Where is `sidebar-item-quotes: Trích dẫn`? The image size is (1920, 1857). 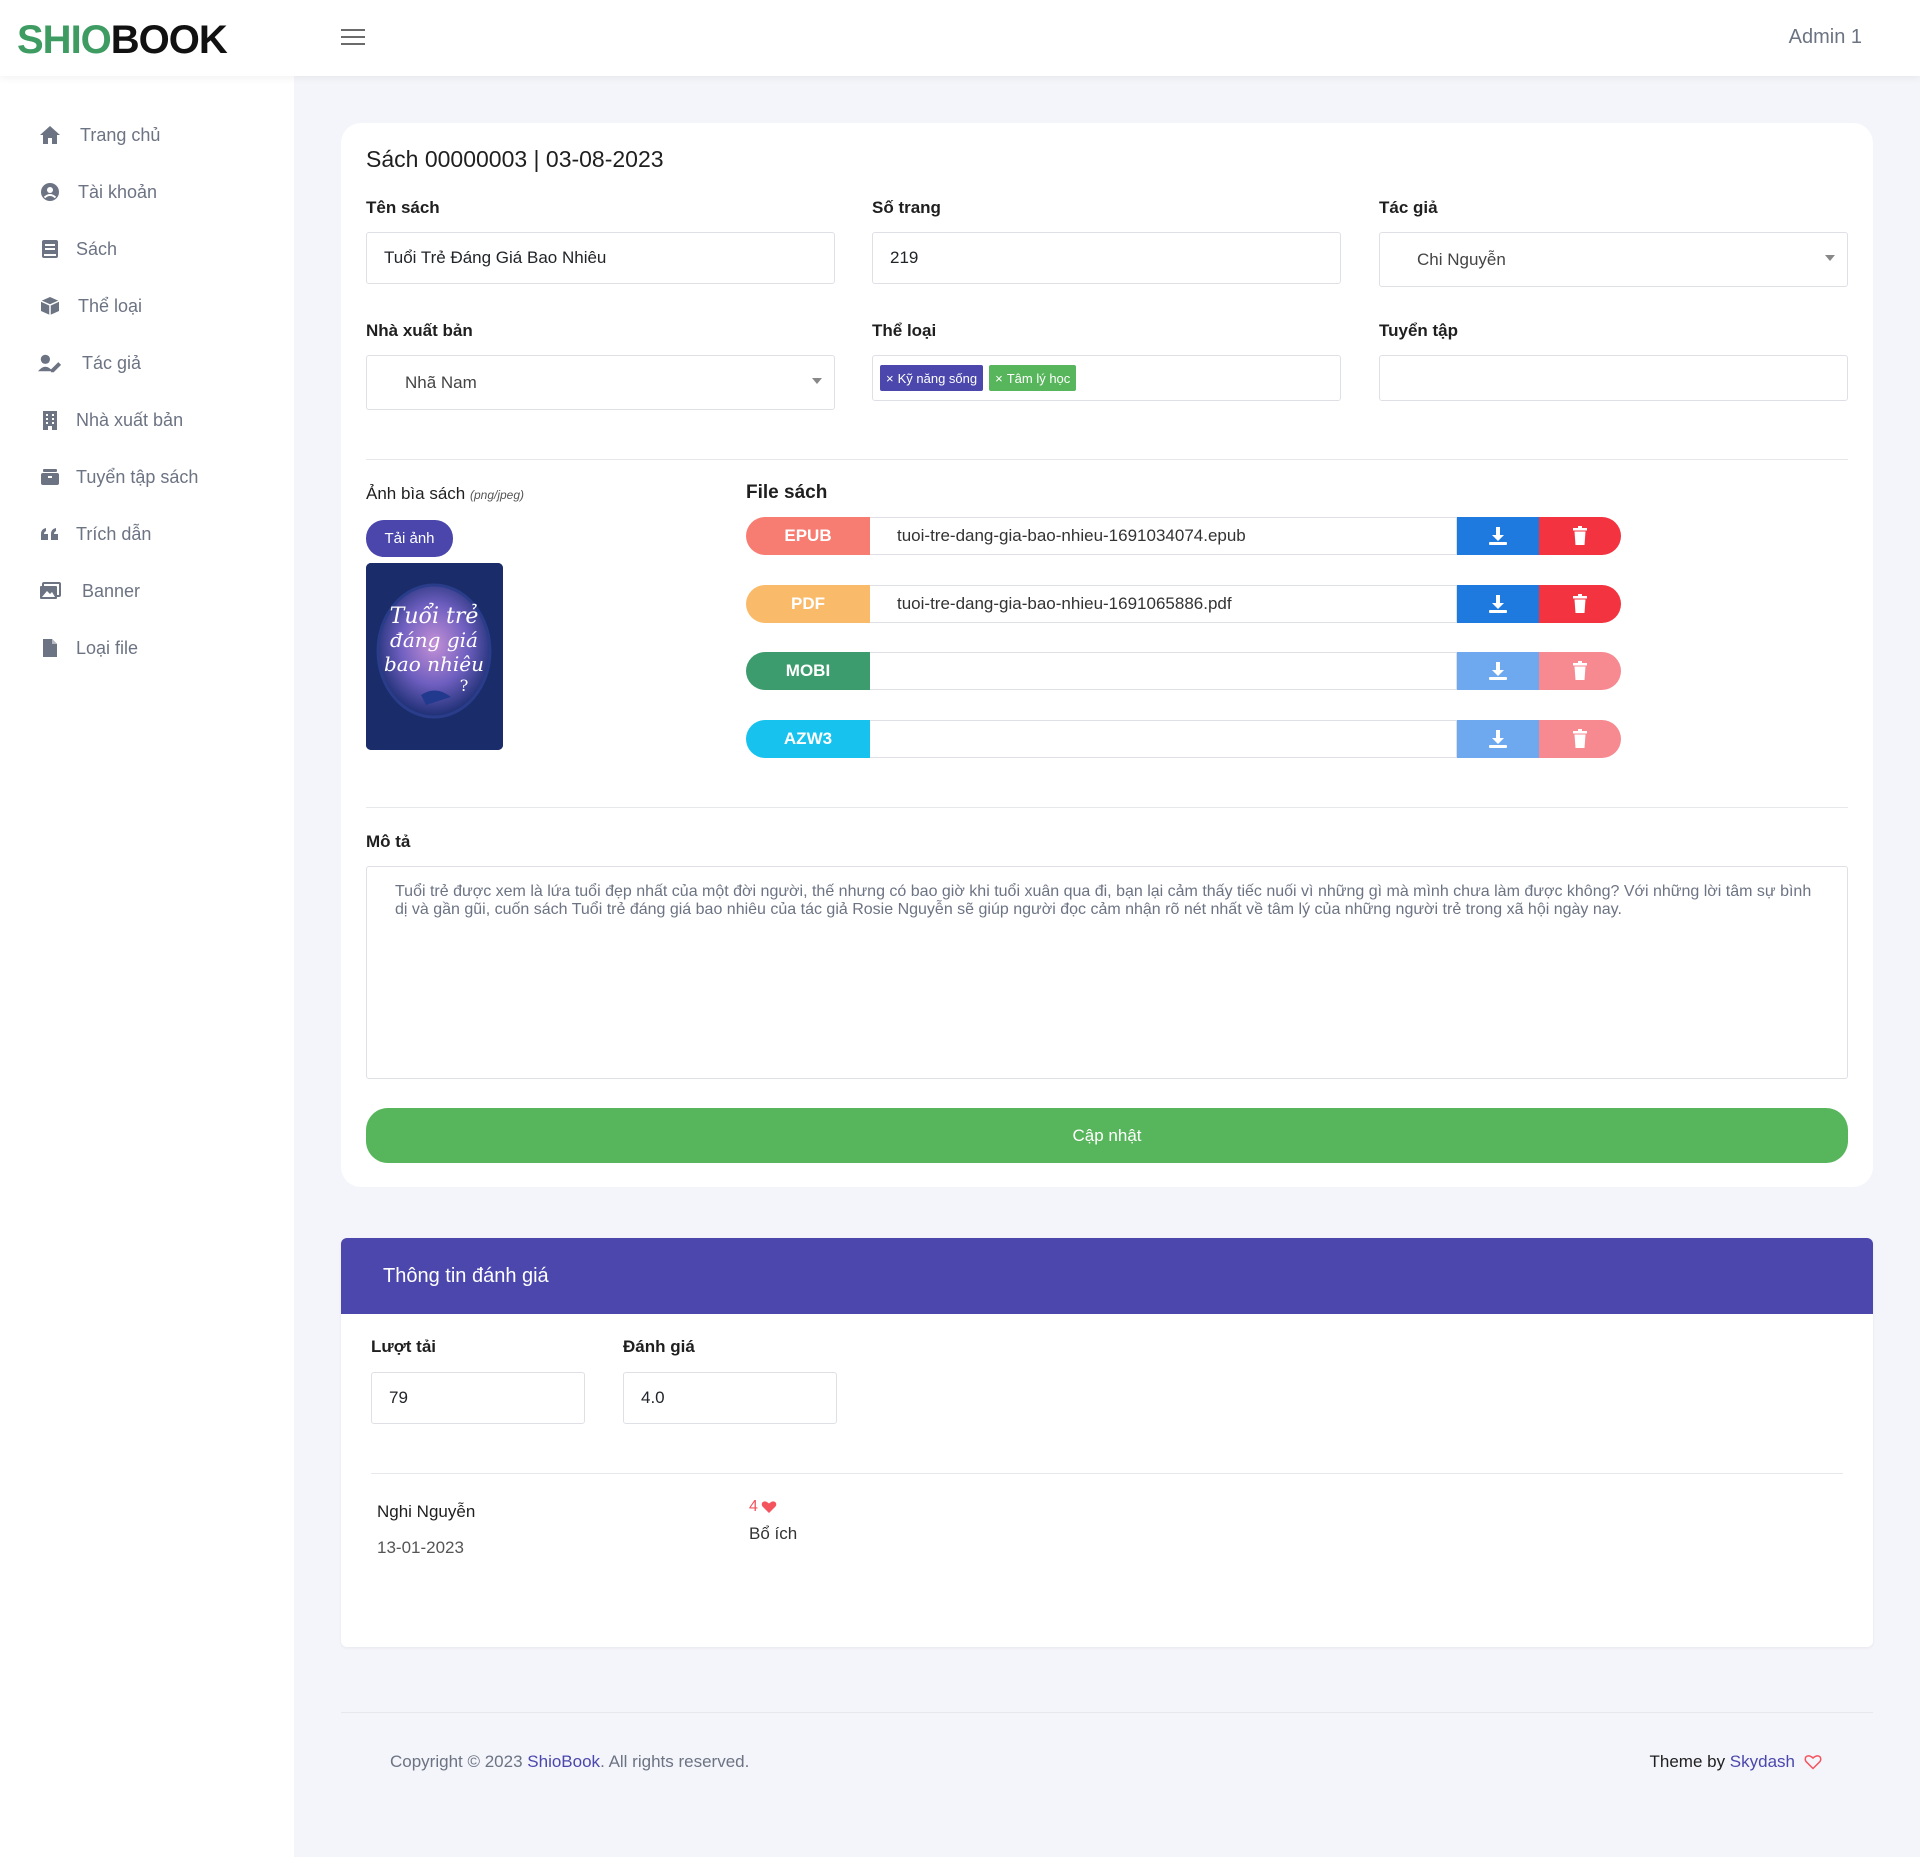
sidebar-item-quotes: Trích dẫn is located at coordinates (94, 534).